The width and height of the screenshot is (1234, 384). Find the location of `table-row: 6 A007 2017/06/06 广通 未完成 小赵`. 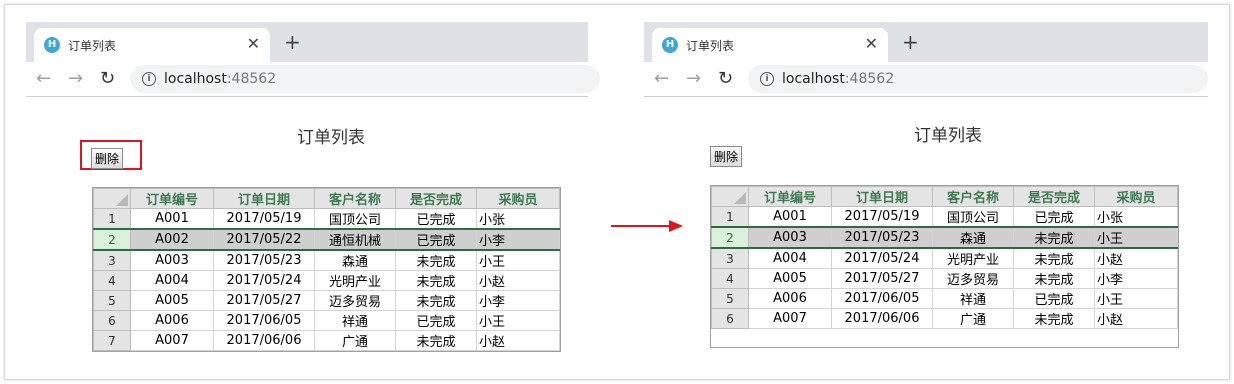

table-row: 6 A007 2017/06/06 广通 未完成 小赵 is located at coordinates (944, 318).